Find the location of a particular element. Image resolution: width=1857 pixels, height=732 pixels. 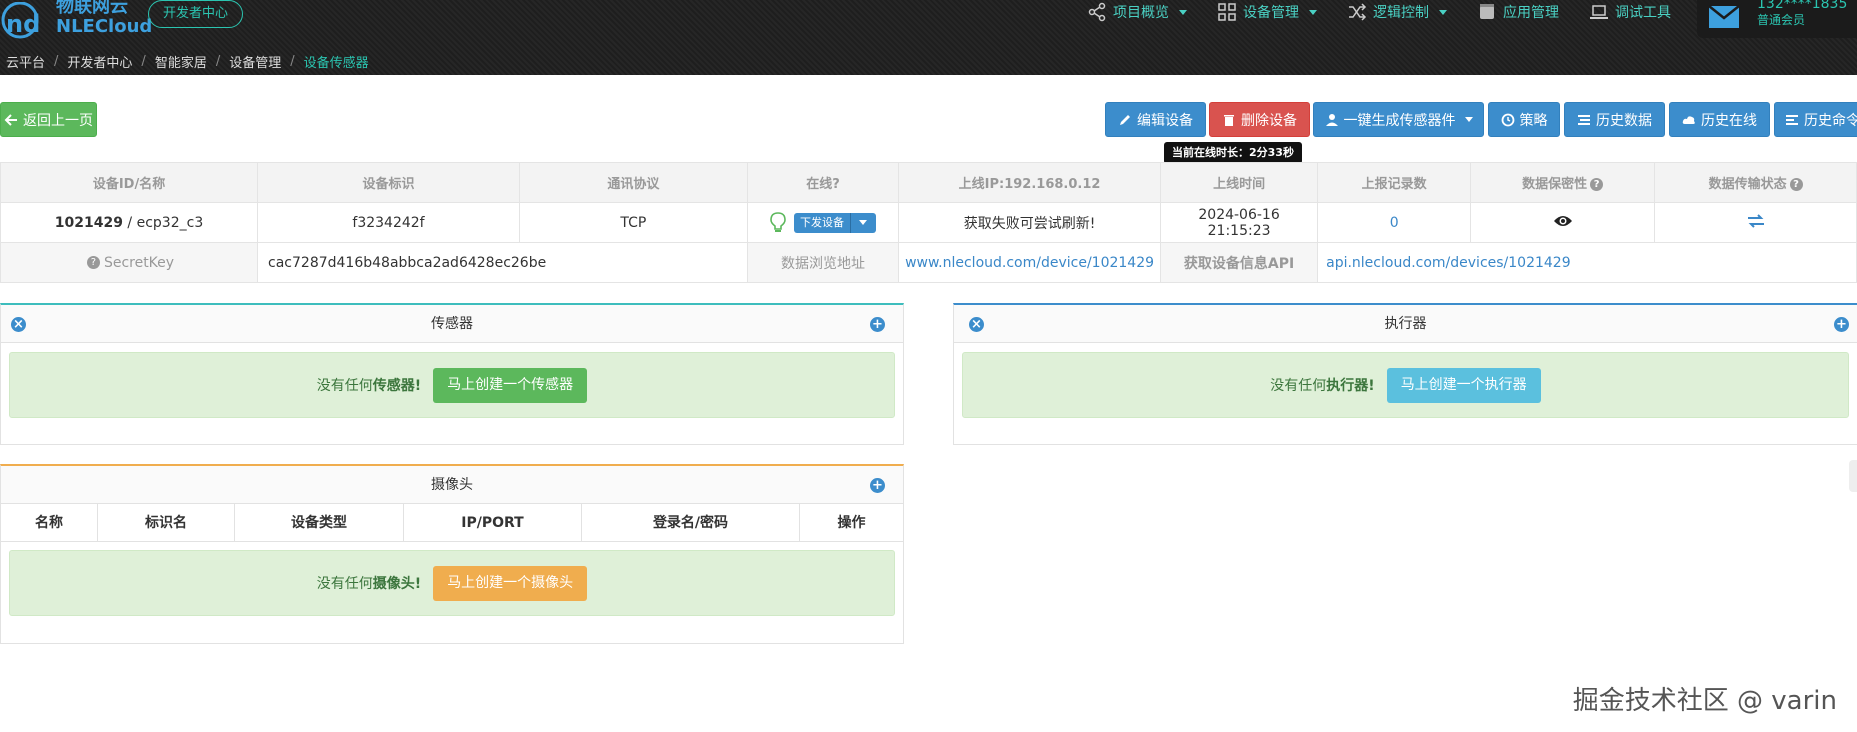

nav-logic-control: 逻辑控制 is located at coordinates (1397, 12).